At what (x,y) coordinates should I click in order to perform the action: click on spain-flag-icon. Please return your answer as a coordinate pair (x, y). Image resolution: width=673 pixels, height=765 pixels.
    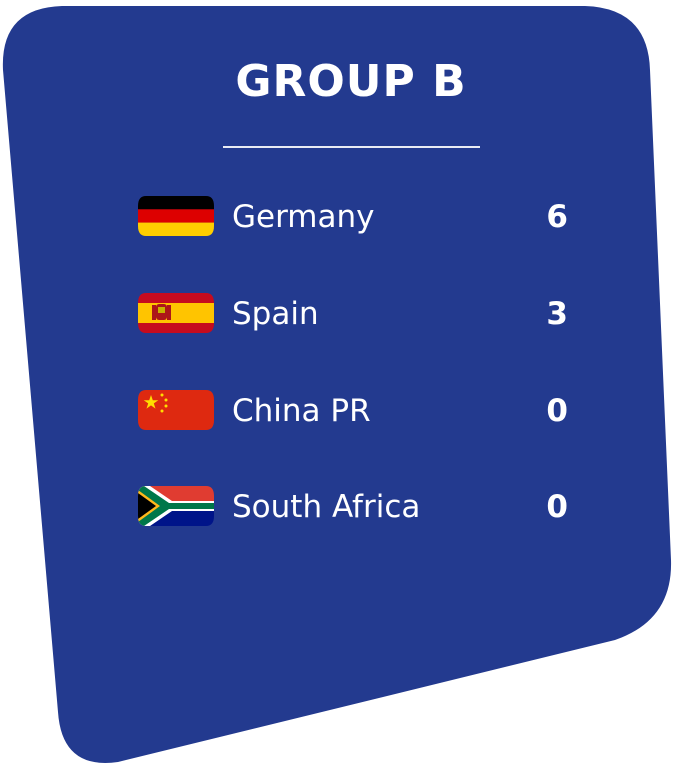
    Looking at the image, I should click on (176, 313).